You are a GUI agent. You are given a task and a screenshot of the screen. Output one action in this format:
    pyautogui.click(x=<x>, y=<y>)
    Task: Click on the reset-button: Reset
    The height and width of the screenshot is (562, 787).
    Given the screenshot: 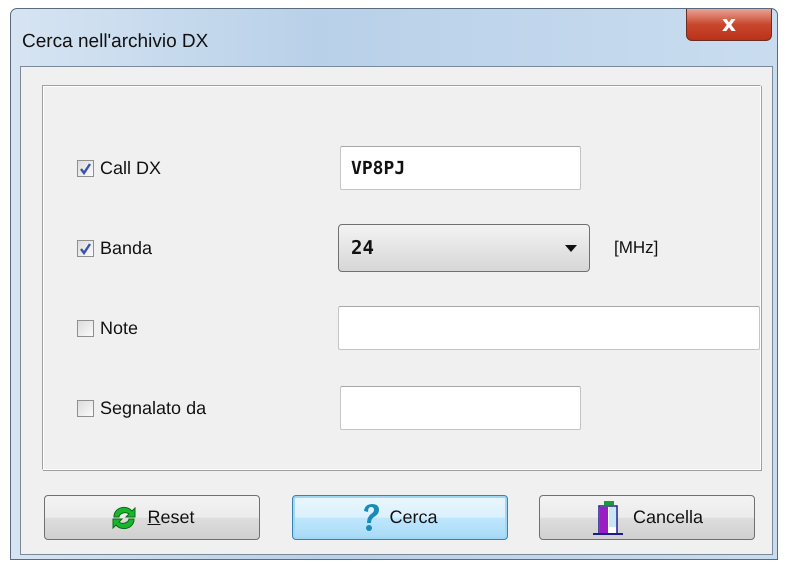 What is the action you would take?
    pyautogui.click(x=152, y=517)
    